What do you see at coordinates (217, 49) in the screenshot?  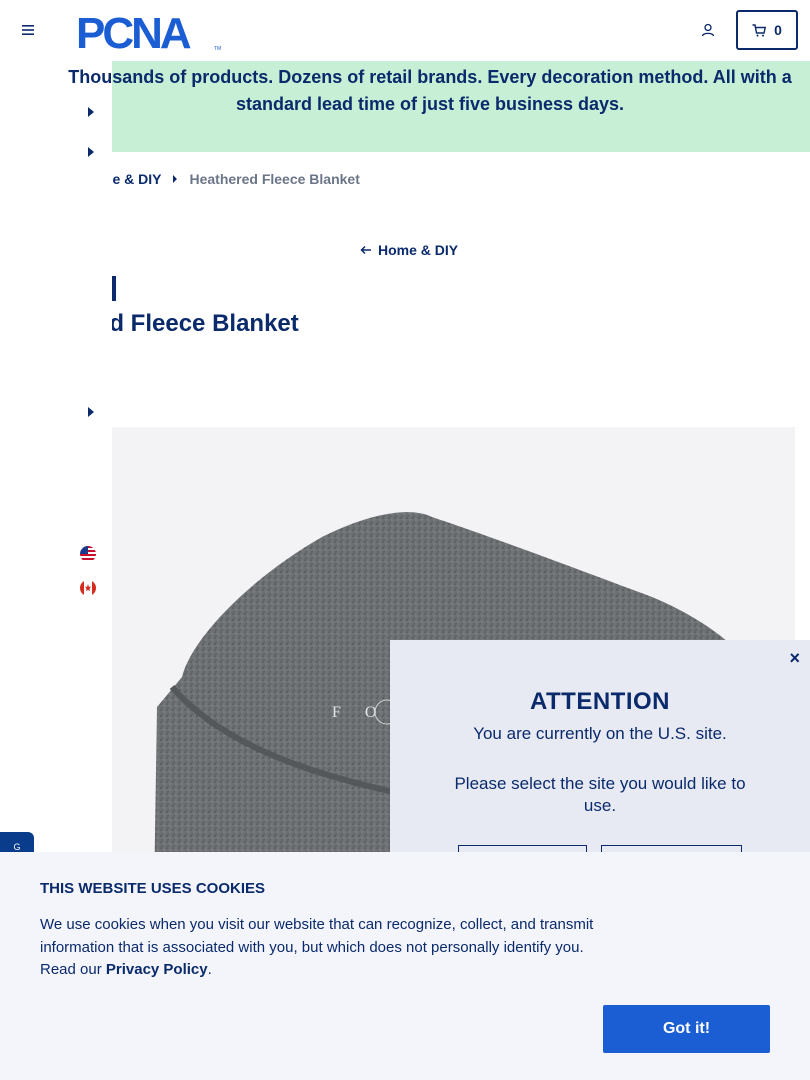 I see `svg-text: TM` at bounding box center [217, 49].